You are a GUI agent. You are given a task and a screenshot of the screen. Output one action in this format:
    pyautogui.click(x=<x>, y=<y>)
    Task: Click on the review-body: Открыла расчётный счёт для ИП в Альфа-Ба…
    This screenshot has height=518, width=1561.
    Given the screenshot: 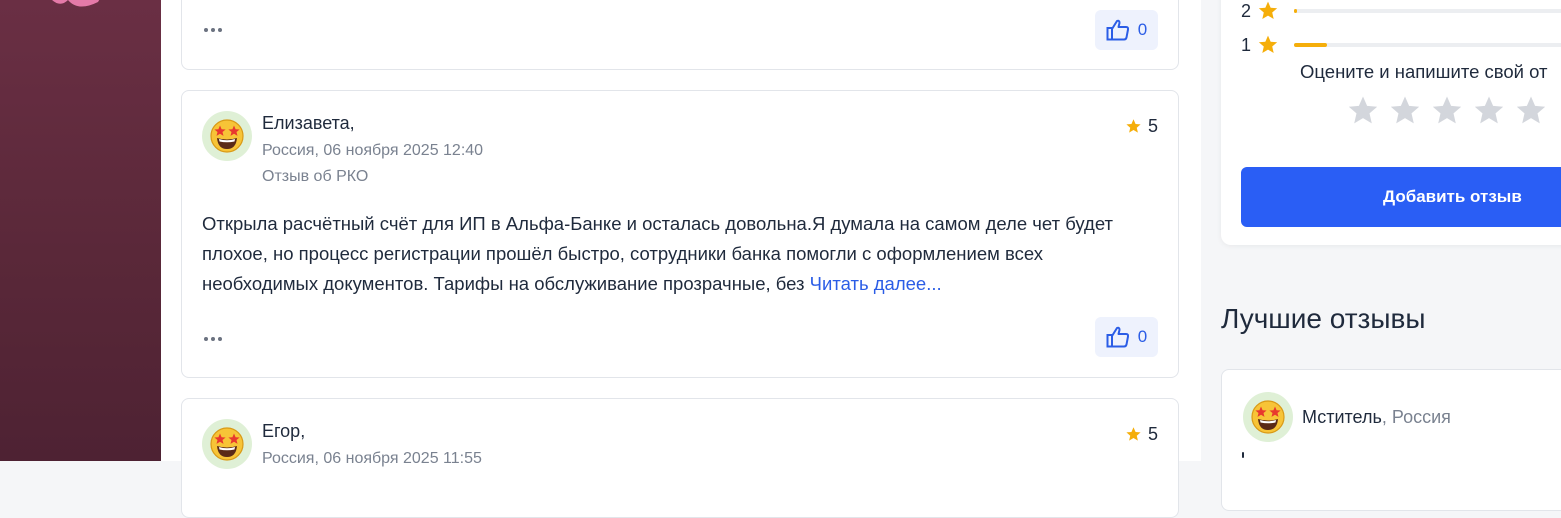 What is the action you would take?
    pyautogui.click(x=657, y=253)
    